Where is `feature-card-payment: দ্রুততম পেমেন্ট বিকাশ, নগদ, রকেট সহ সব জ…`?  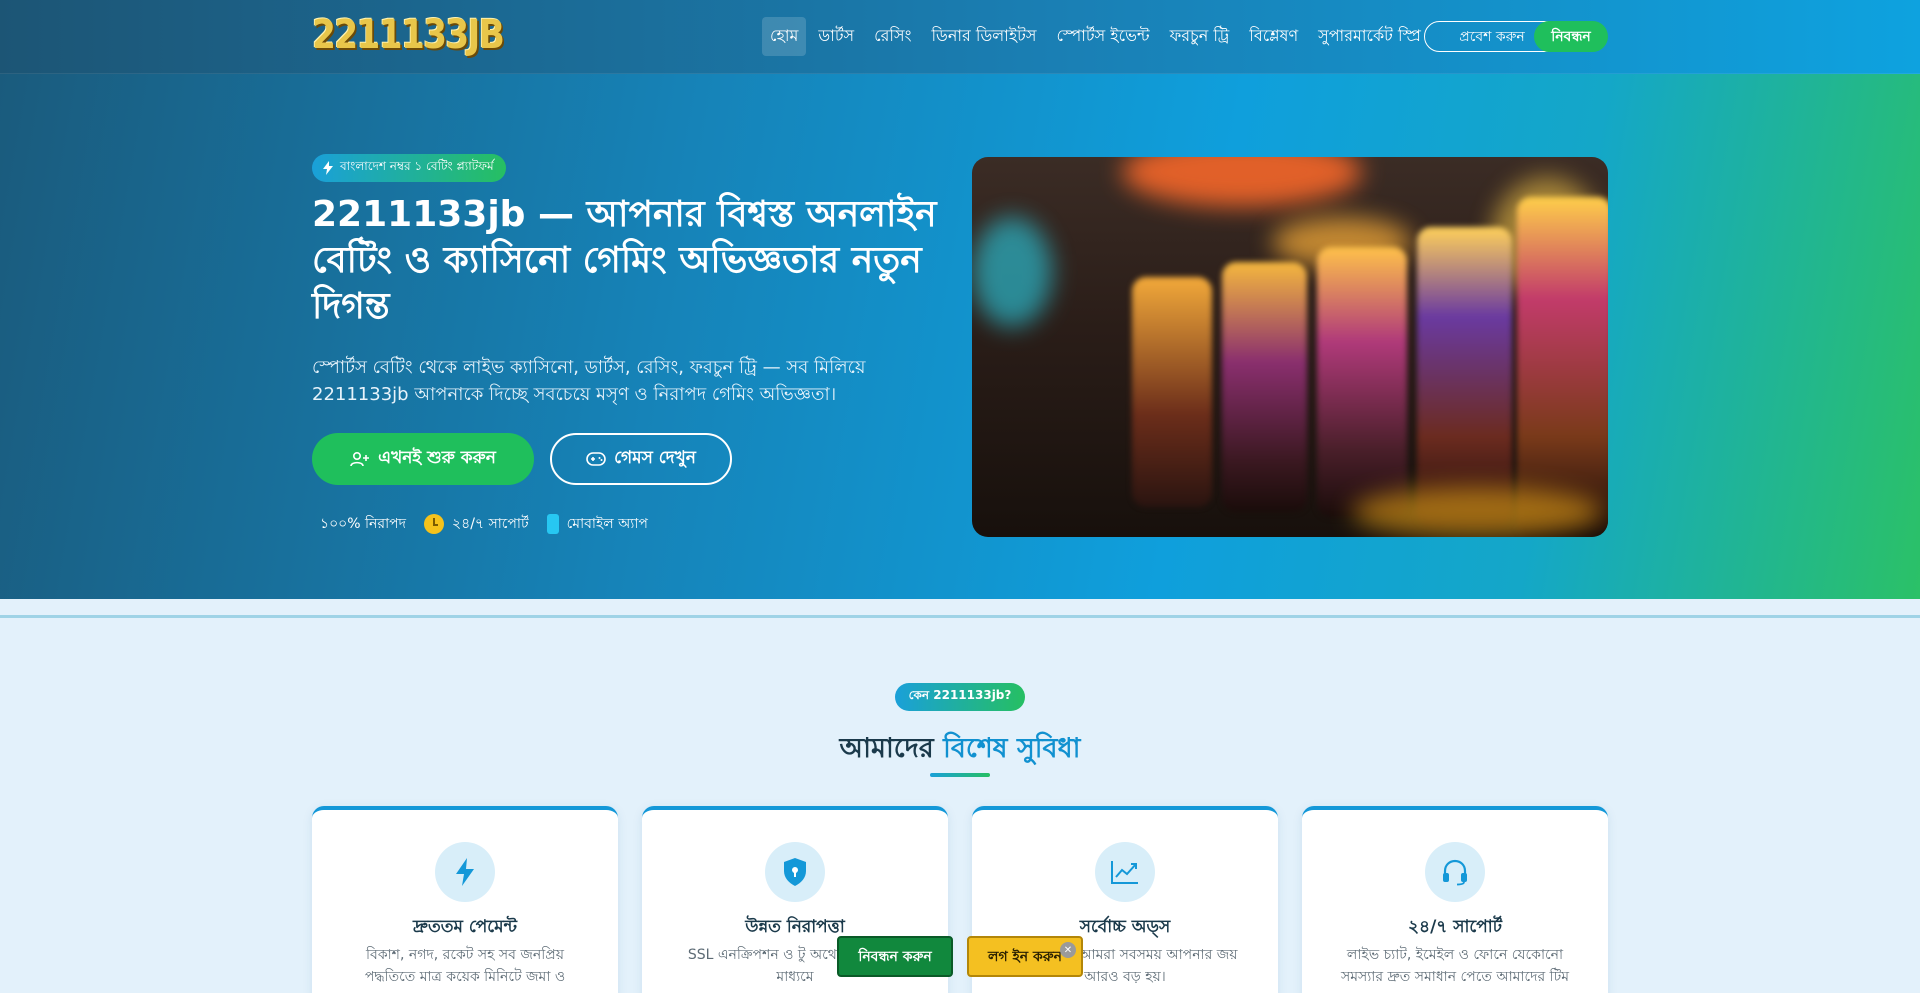 feature-card-payment: দ্রুততম পেমেন্ট বিকাশ, নগদ, রকেট সহ সব জ… is located at coordinates (465, 899).